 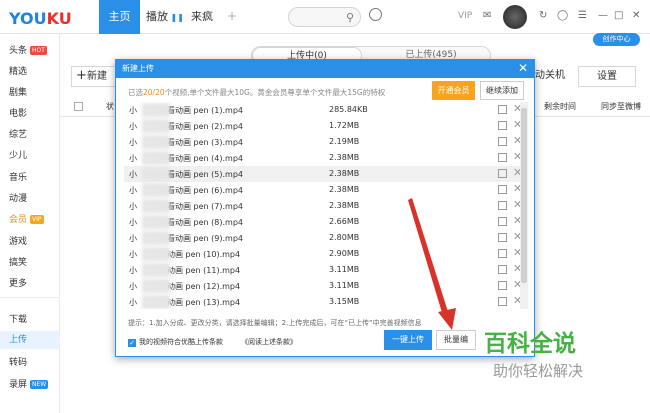 What do you see at coordinates (18, 93) in the screenshot?
I see `sidebar-item-series: 剧集` at bounding box center [18, 93].